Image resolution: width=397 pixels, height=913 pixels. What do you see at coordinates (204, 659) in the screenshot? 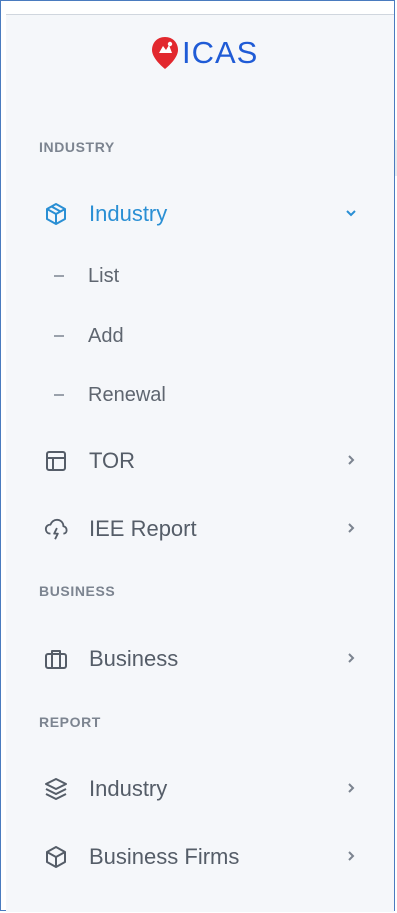
I see `sidebar-item-business: Business` at bounding box center [204, 659].